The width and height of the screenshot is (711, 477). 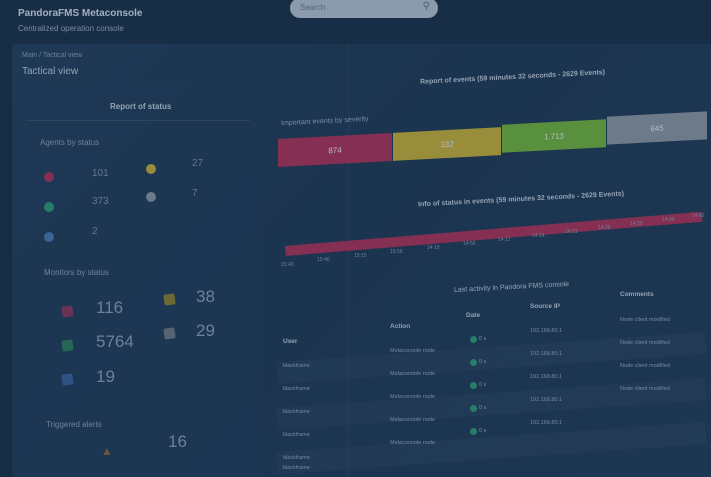 I want to click on tick-label: 14:36, so click(x=668, y=220).